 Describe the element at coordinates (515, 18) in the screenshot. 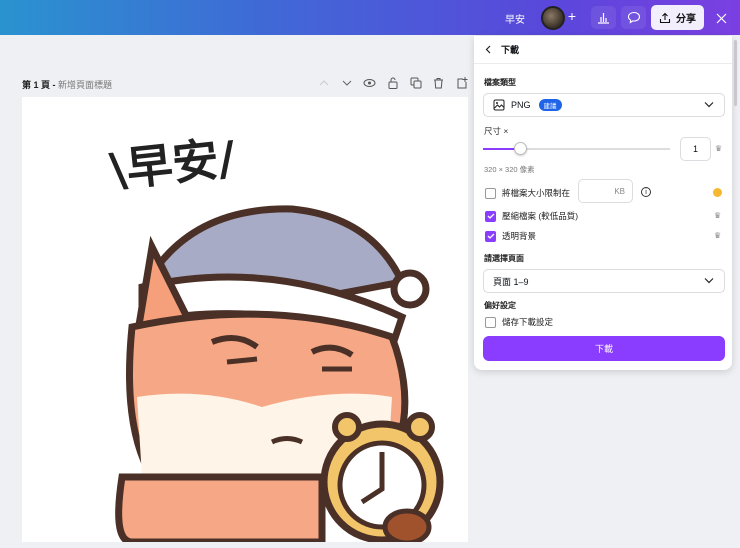

I see `design-title: 早安` at that location.